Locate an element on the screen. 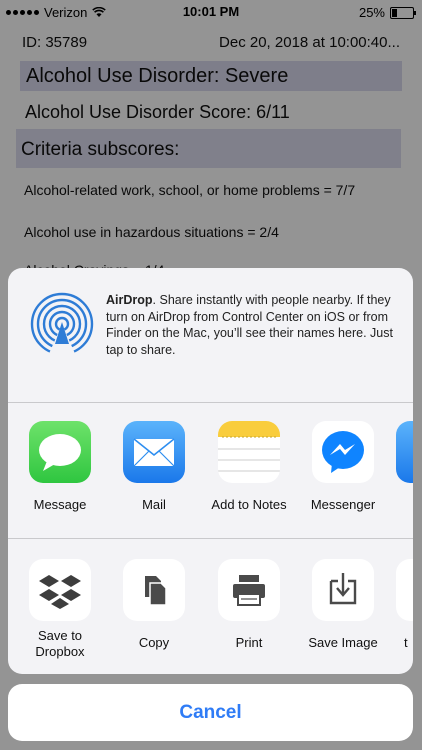 This screenshot has width=422, height=750. action-label: Print is located at coordinates (249, 642).